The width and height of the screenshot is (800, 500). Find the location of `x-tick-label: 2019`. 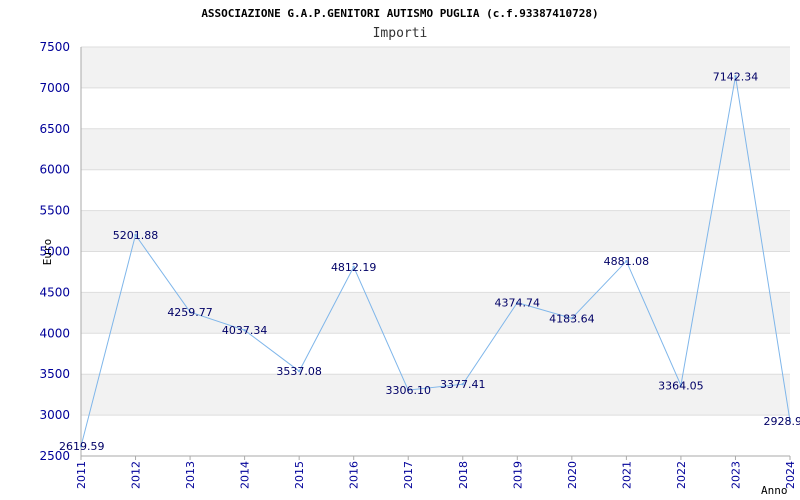

x-tick-label: 2019 is located at coordinates (517, 475).